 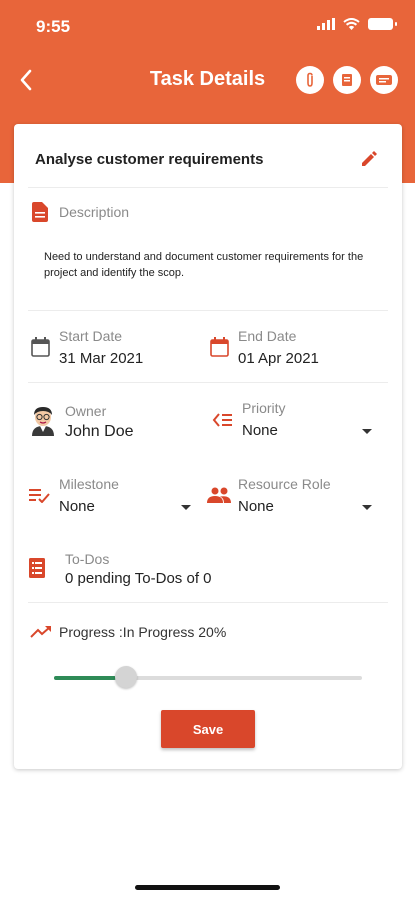 What do you see at coordinates (149, 159) in the screenshot?
I see `task-name: Analyse customer requirements` at bounding box center [149, 159].